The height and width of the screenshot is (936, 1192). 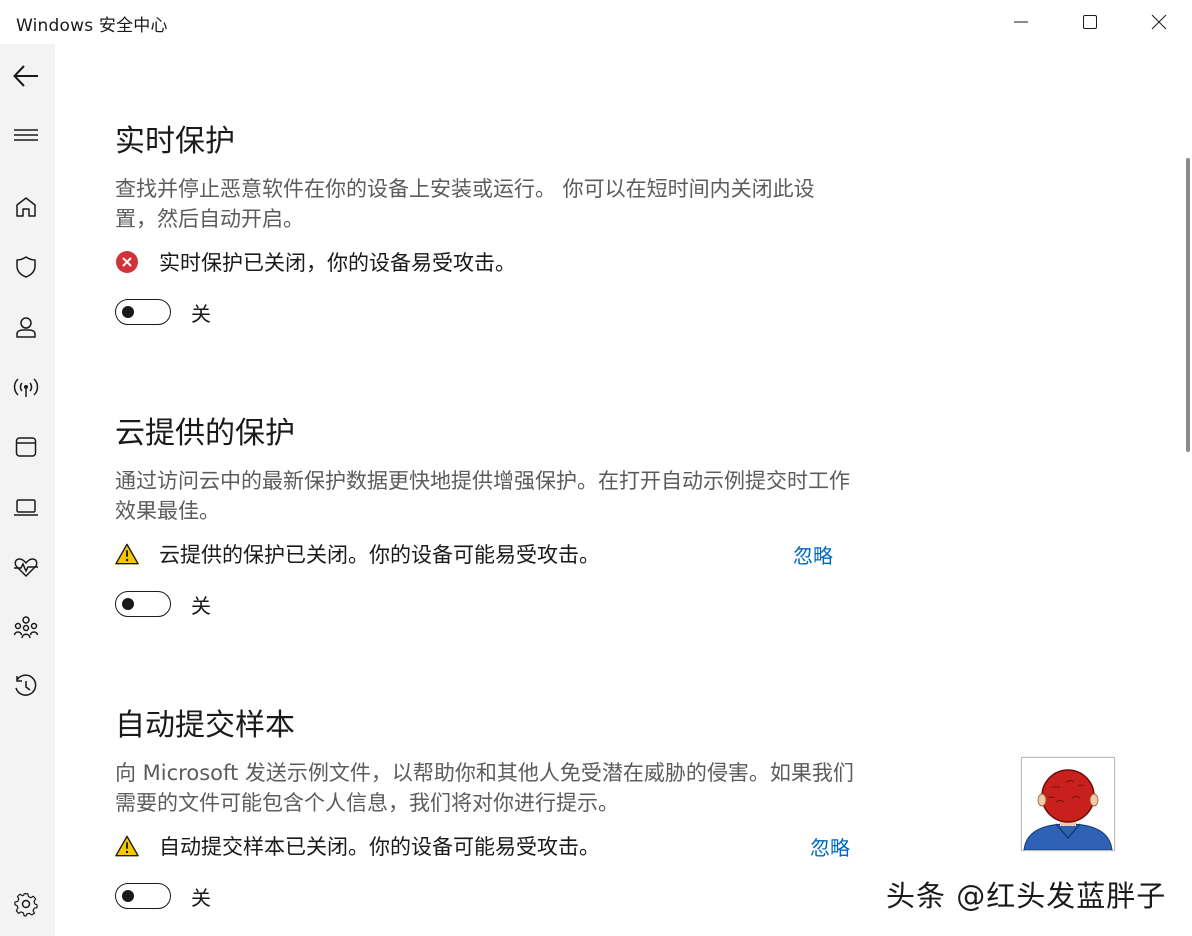 I want to click on close-button, so click(x=1159, y=22).